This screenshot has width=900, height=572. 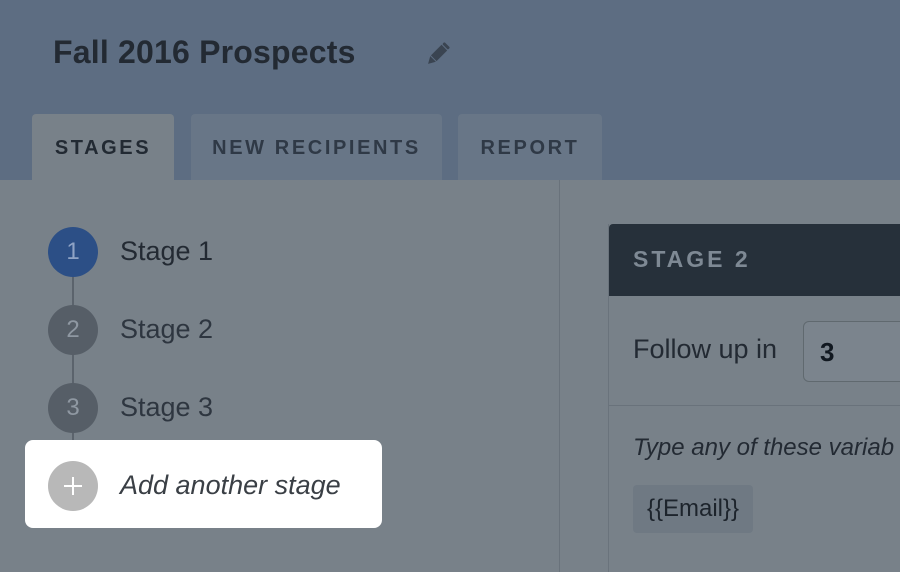 I want to click on plus-icon, so click(x=73, y=486).